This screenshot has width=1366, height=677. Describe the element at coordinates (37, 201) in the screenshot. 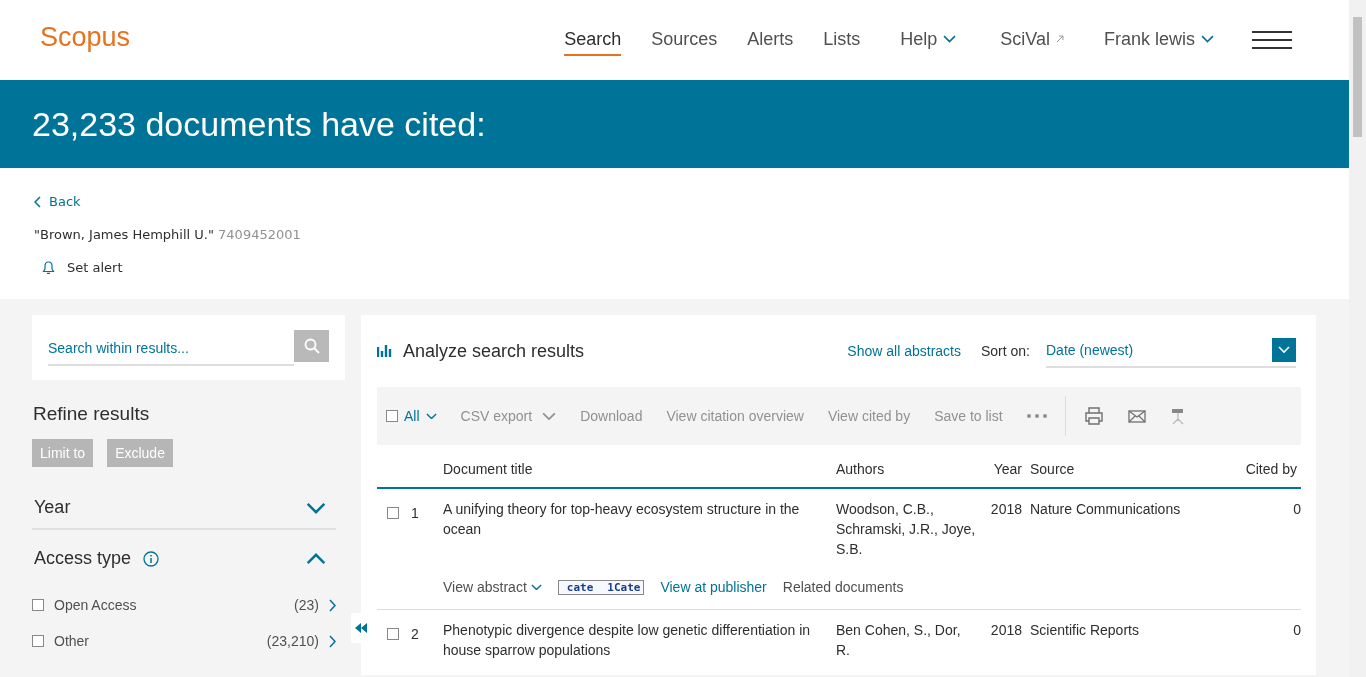

I see `chevron-left-icon` at that location.